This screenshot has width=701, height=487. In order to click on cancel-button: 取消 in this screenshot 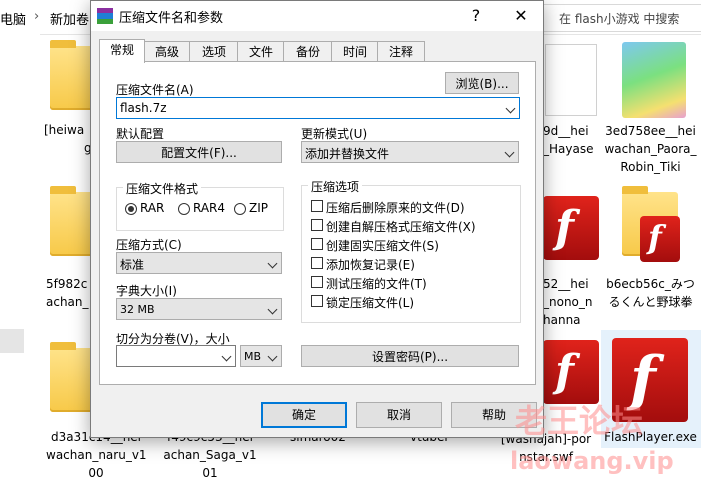, I will do `click(399, 415)`.